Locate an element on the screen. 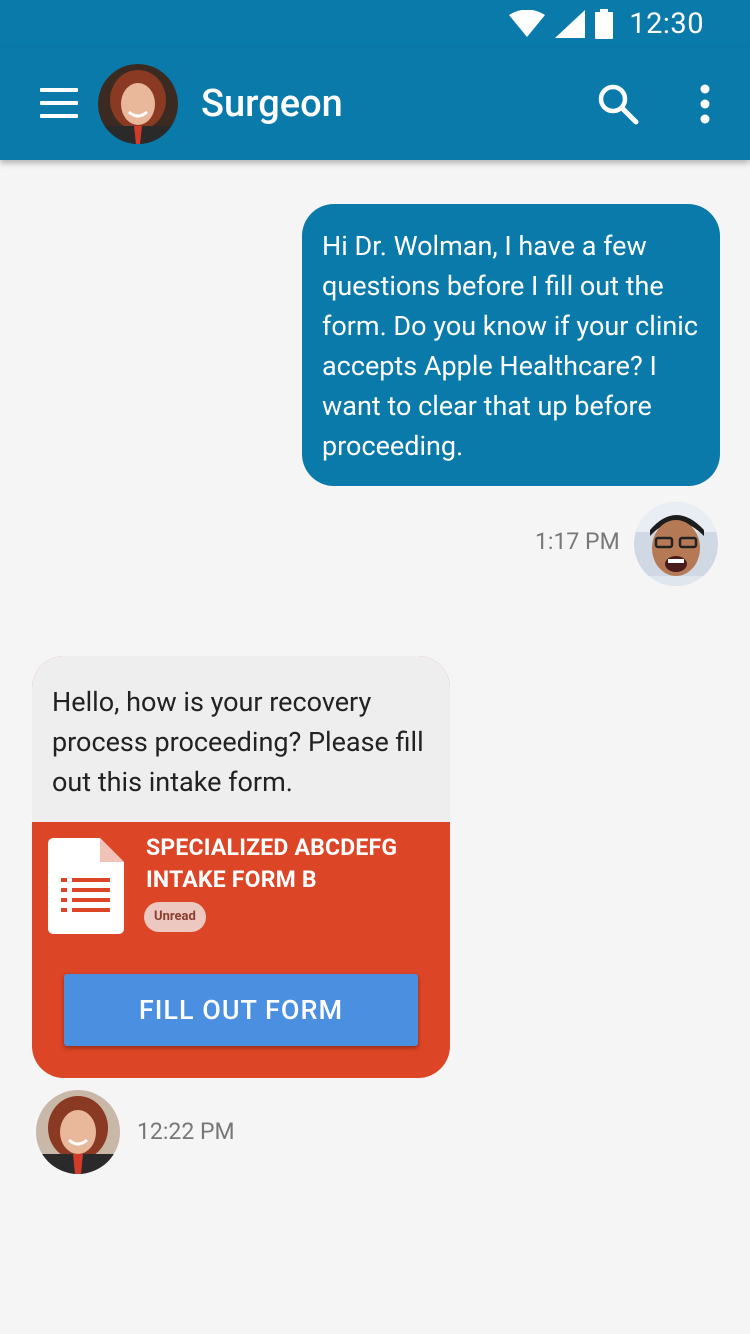 The width and height of the screenshot is (750, 1334). document-icon is located at coordinates (86, 886).